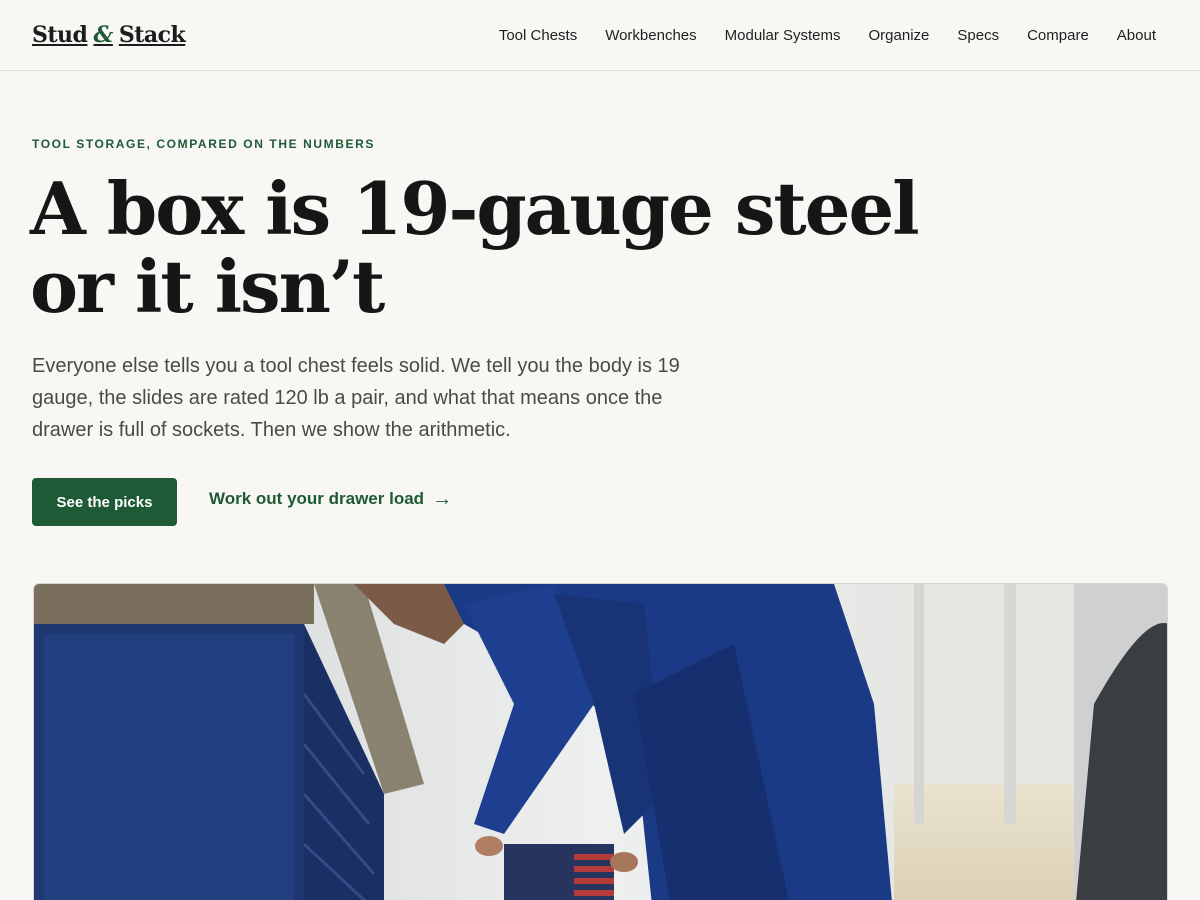  What do you see at coordinates (104, 502) in the screenshot?
I see `see-the-picks-button: See the picks` at bounding box center [104, 502].